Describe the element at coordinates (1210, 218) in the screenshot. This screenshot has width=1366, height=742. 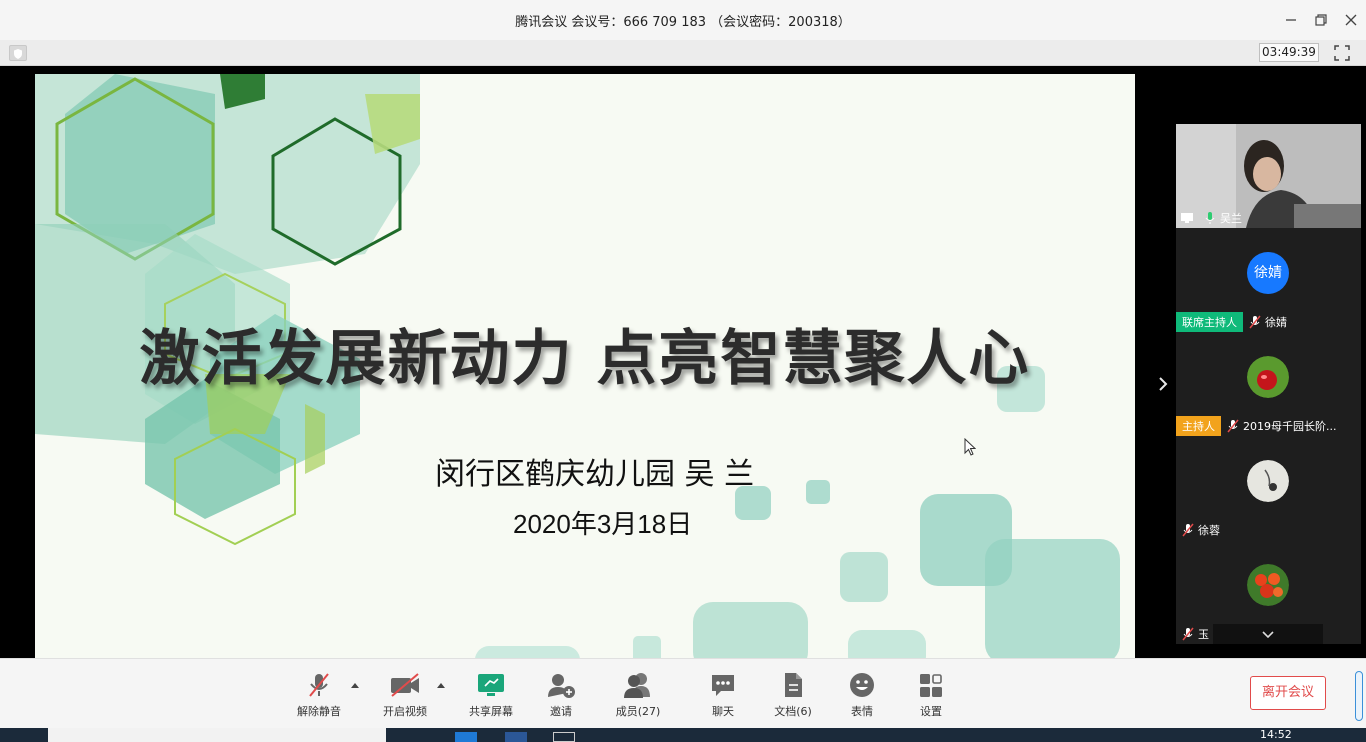
I see `microphone-on-icon` at that location.